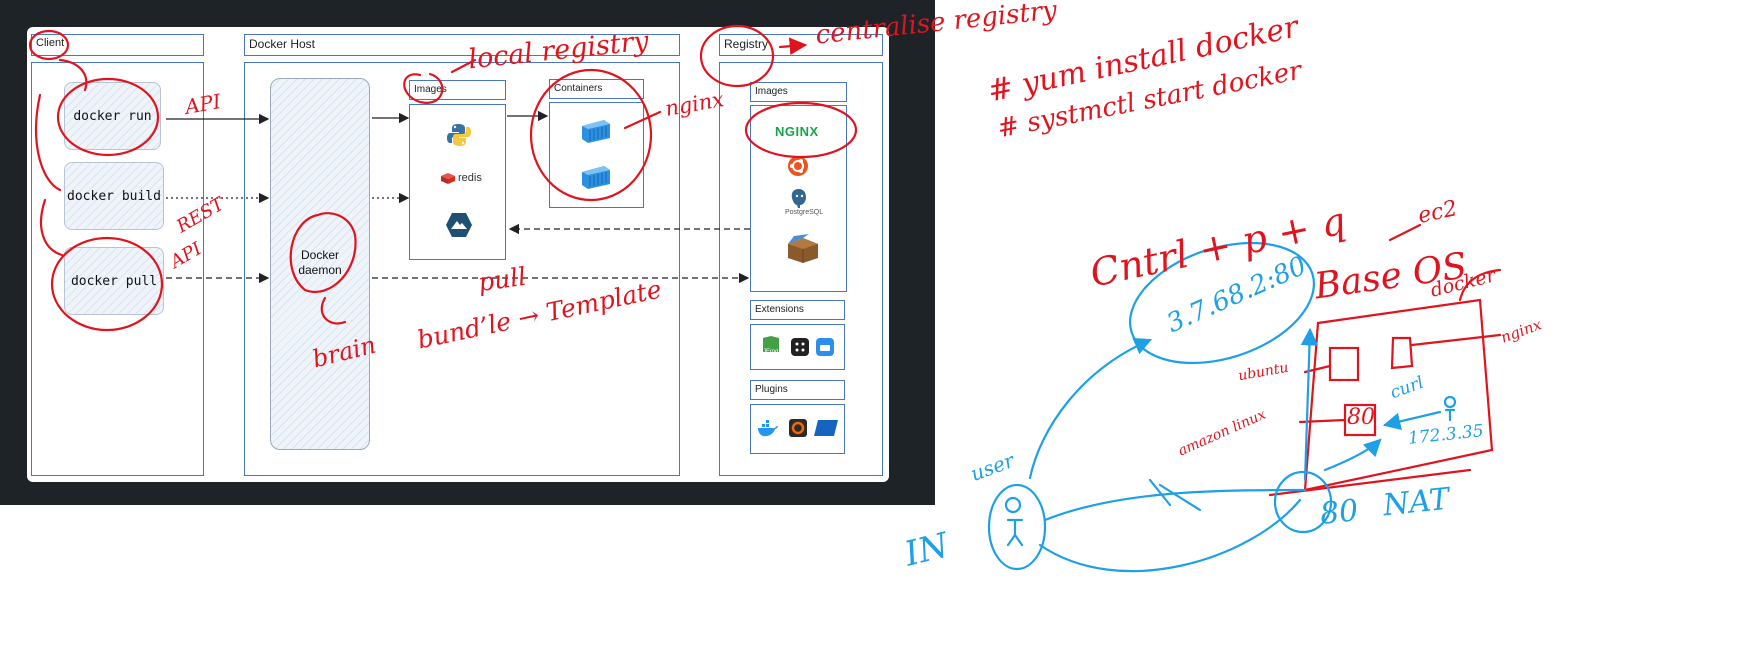  I want to click on postgresql-icon, so click(798, 198).